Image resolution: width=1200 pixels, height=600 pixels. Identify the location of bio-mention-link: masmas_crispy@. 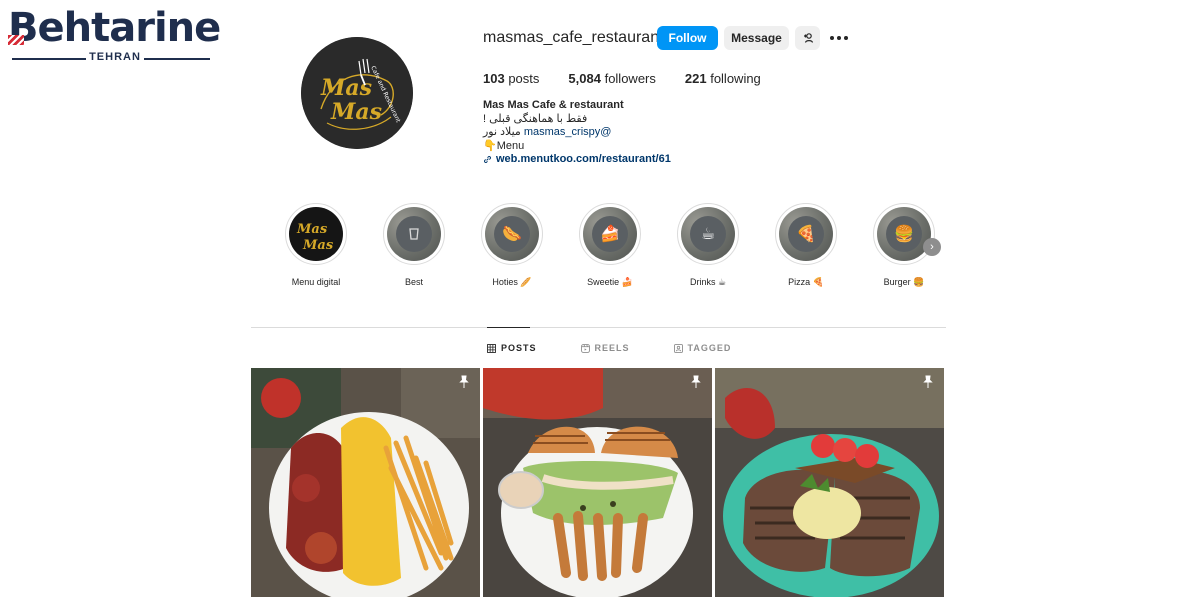
(568, 132).